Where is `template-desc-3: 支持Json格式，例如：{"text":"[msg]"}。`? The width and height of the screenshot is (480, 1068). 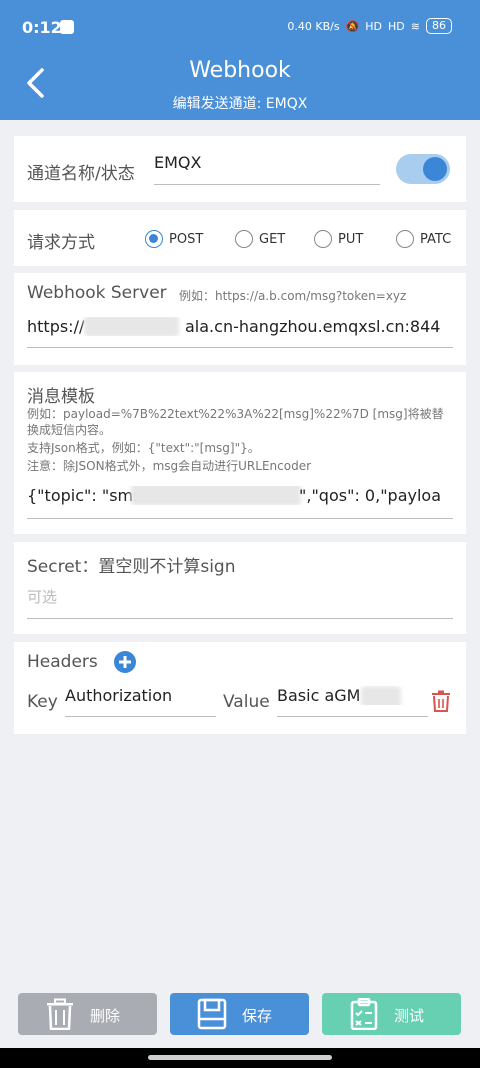
template-desc-3: 支持Json格式，例如：{"text":"[msg]"}。 is located at coordinates (143, 448).